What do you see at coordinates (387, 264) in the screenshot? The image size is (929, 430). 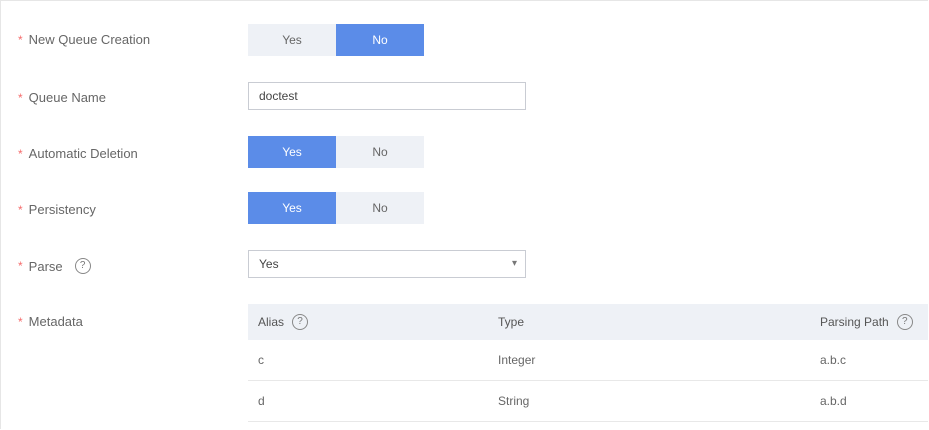 I see `parse-select: Yes ▾` at bounding box center [387, 264].